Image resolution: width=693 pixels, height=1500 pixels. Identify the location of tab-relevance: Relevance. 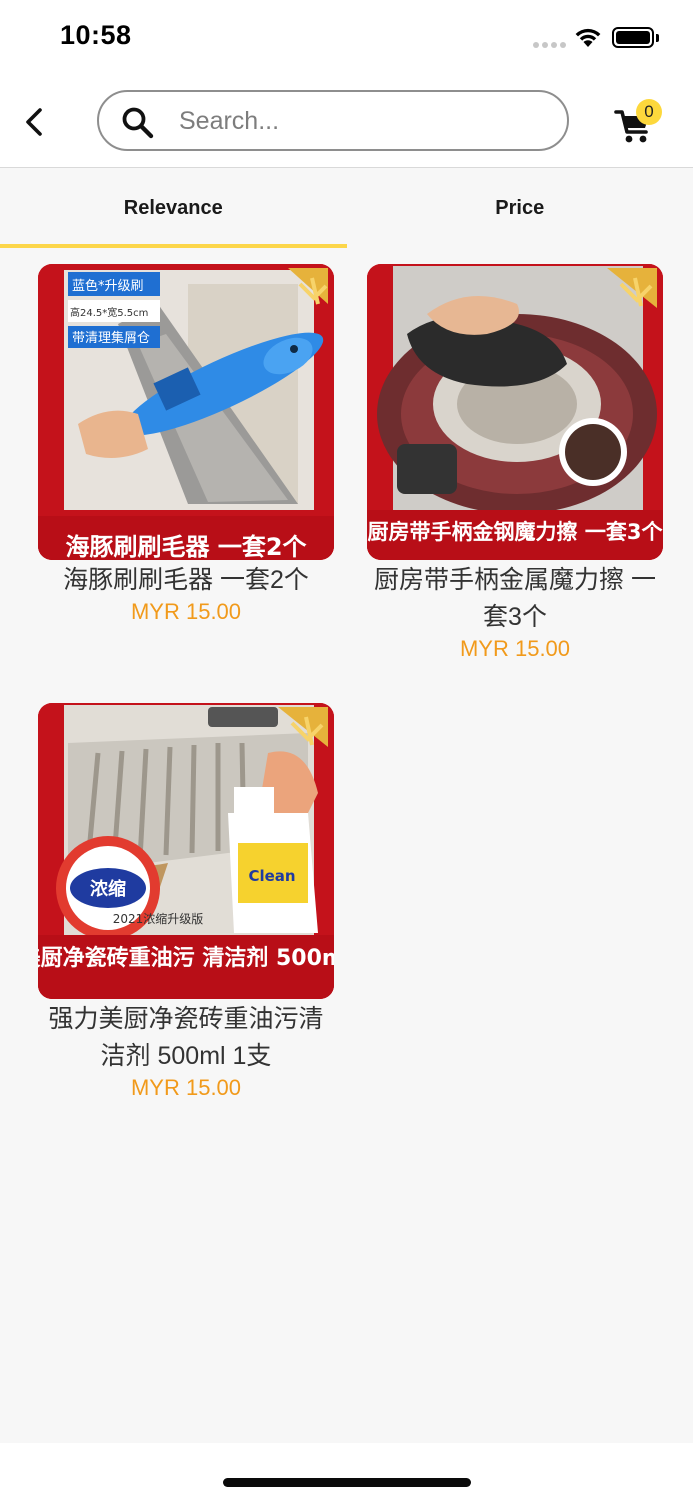
(173, 208).